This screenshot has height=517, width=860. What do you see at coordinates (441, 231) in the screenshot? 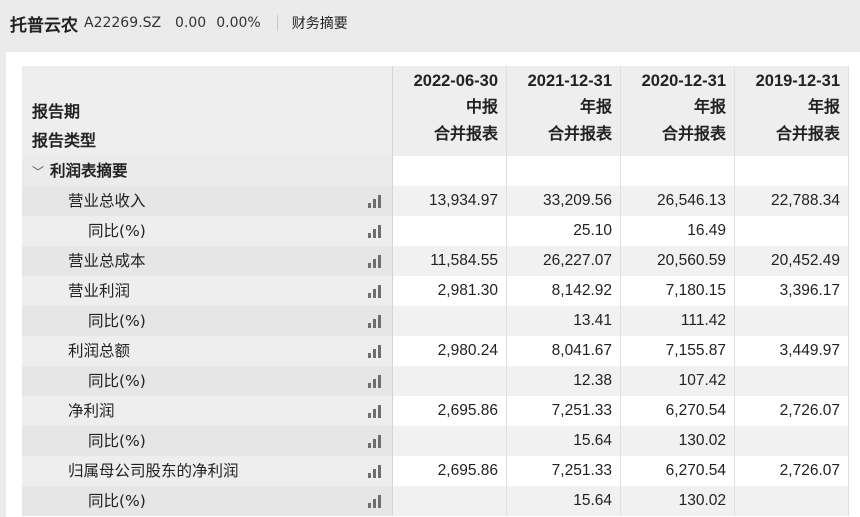
I see `table-row: 同比(%) 25.10 16.49` at bounding box center [441, 231].